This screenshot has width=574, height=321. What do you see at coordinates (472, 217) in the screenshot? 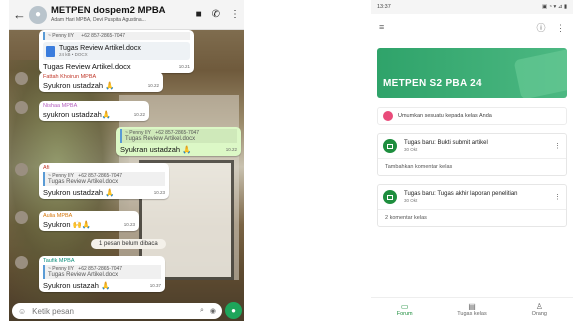
I see `class-comments-count: 2 komentar kelas` at bounding box center [472, 217].